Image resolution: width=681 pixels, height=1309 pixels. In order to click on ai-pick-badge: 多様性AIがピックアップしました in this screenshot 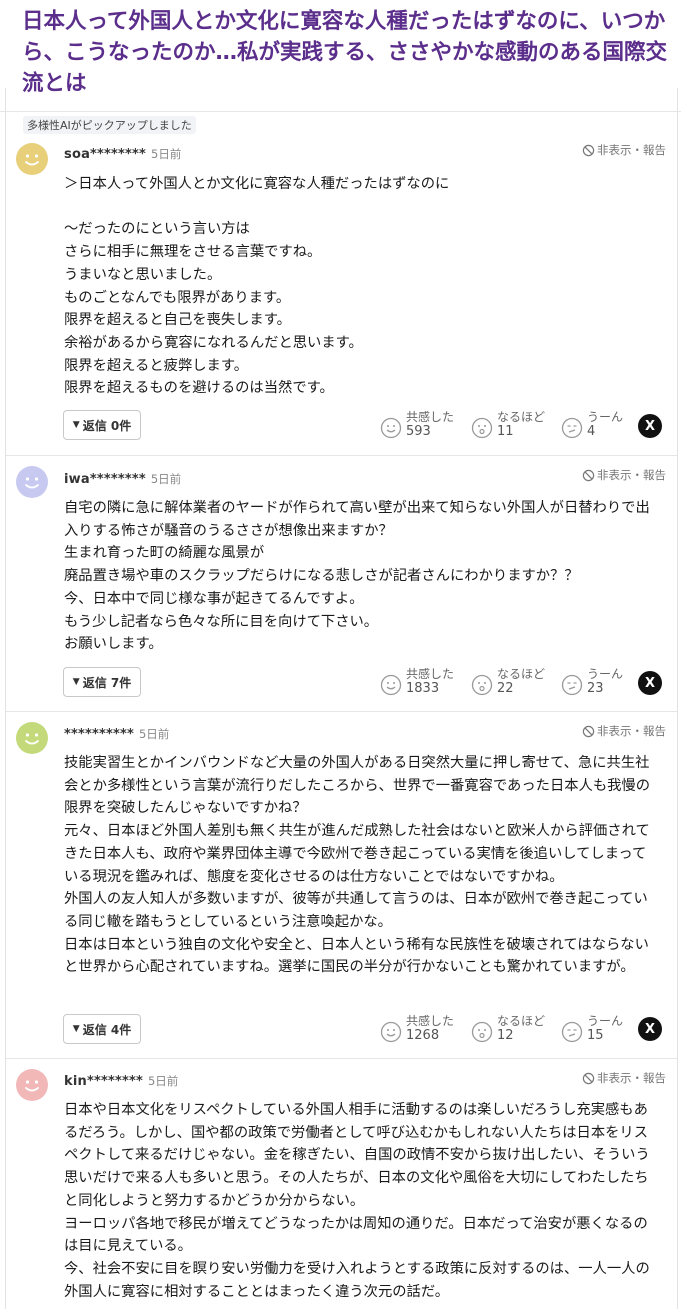, I will do `click(109, 125)`.